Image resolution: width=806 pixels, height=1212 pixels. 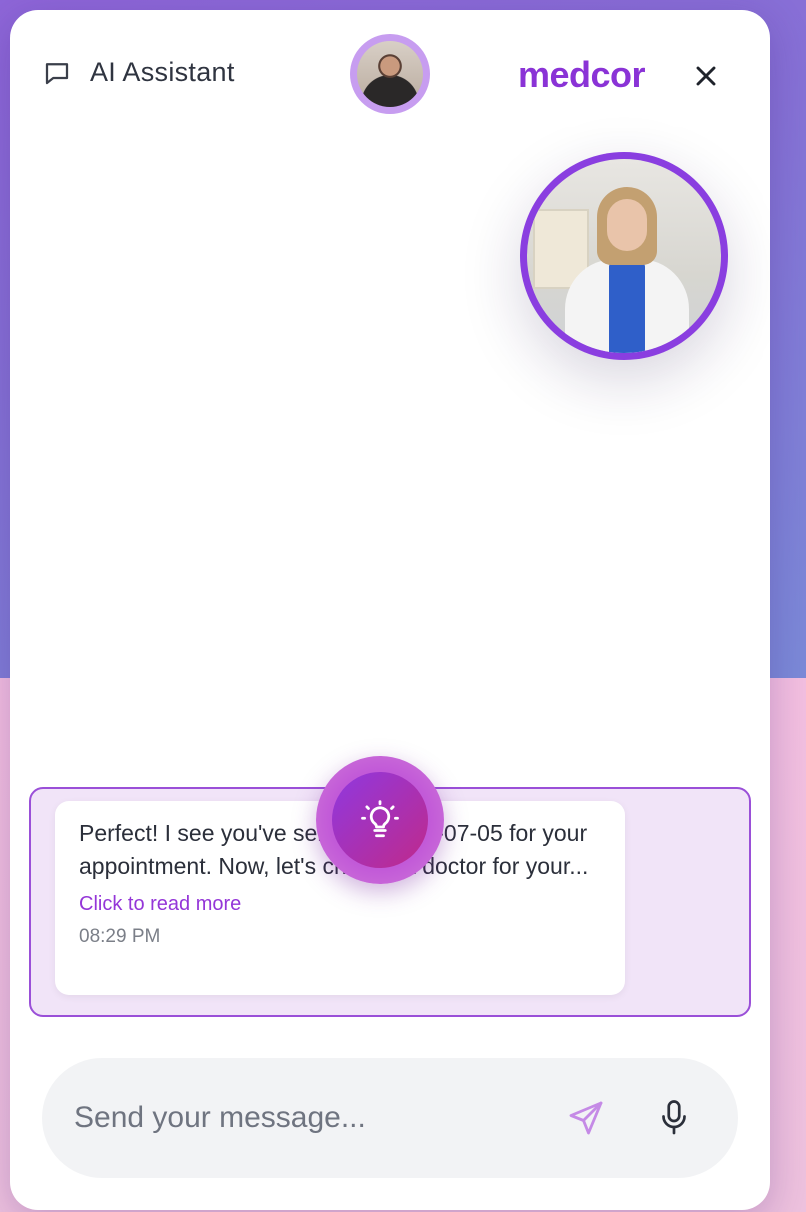 I want to click on doctor-avatar-photo, so click(x=624, y=256).